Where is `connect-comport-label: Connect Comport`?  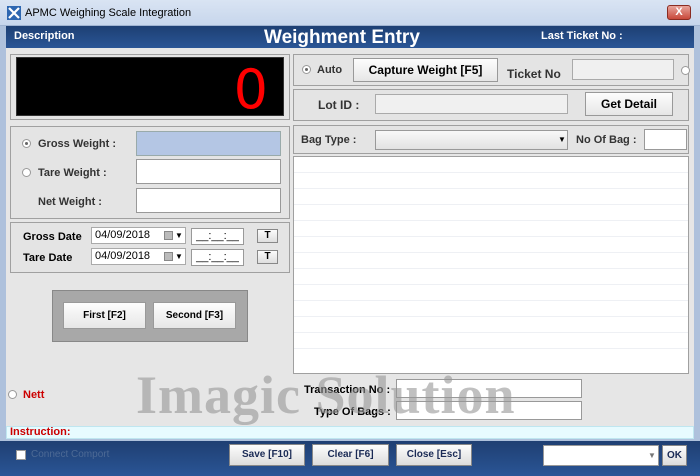
connect-comport-label: Connect Comport is located at coordinates (70, 454).